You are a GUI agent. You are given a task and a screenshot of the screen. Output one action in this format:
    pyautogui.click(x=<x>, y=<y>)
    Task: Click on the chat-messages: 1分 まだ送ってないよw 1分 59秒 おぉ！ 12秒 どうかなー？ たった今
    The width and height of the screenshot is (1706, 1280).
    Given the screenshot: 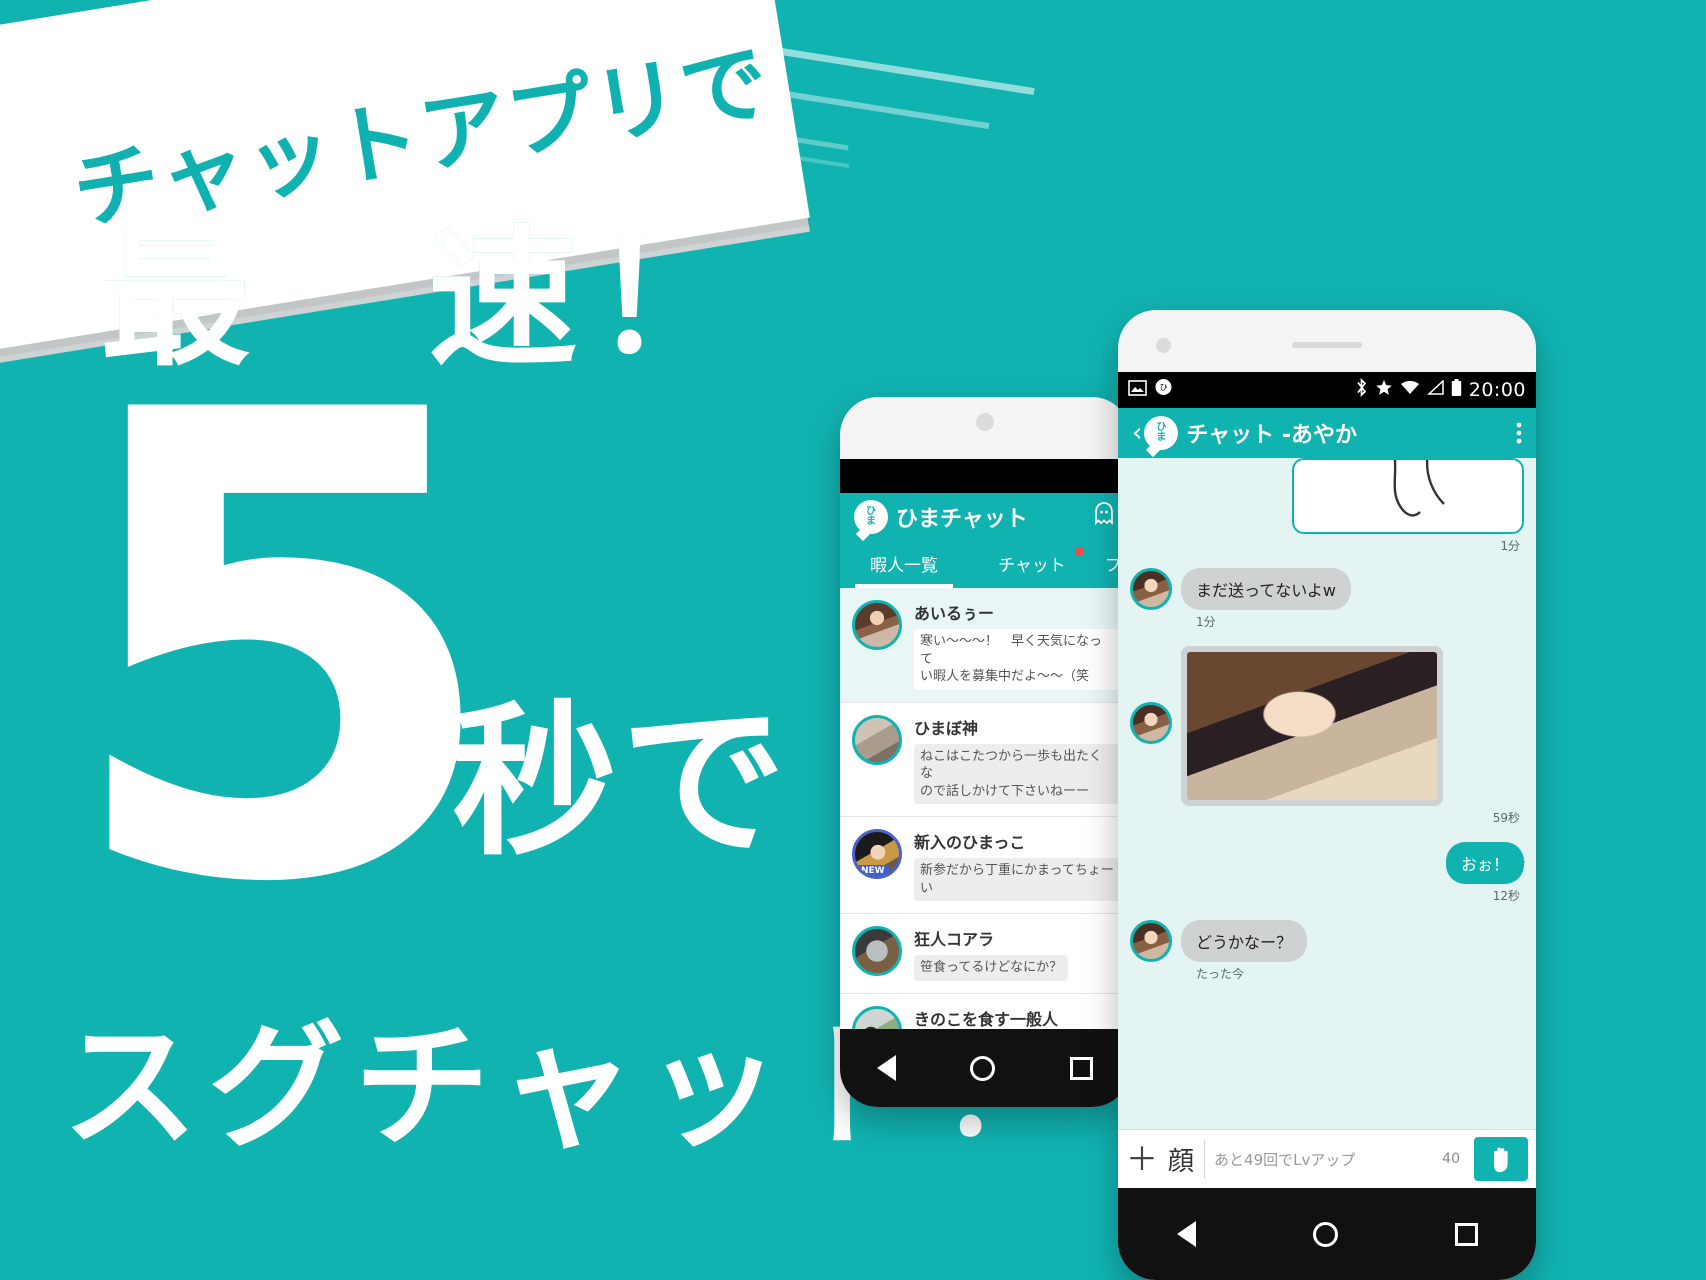 What is the action you would take?
    pyautogui.click(x=1327, y=823)
    